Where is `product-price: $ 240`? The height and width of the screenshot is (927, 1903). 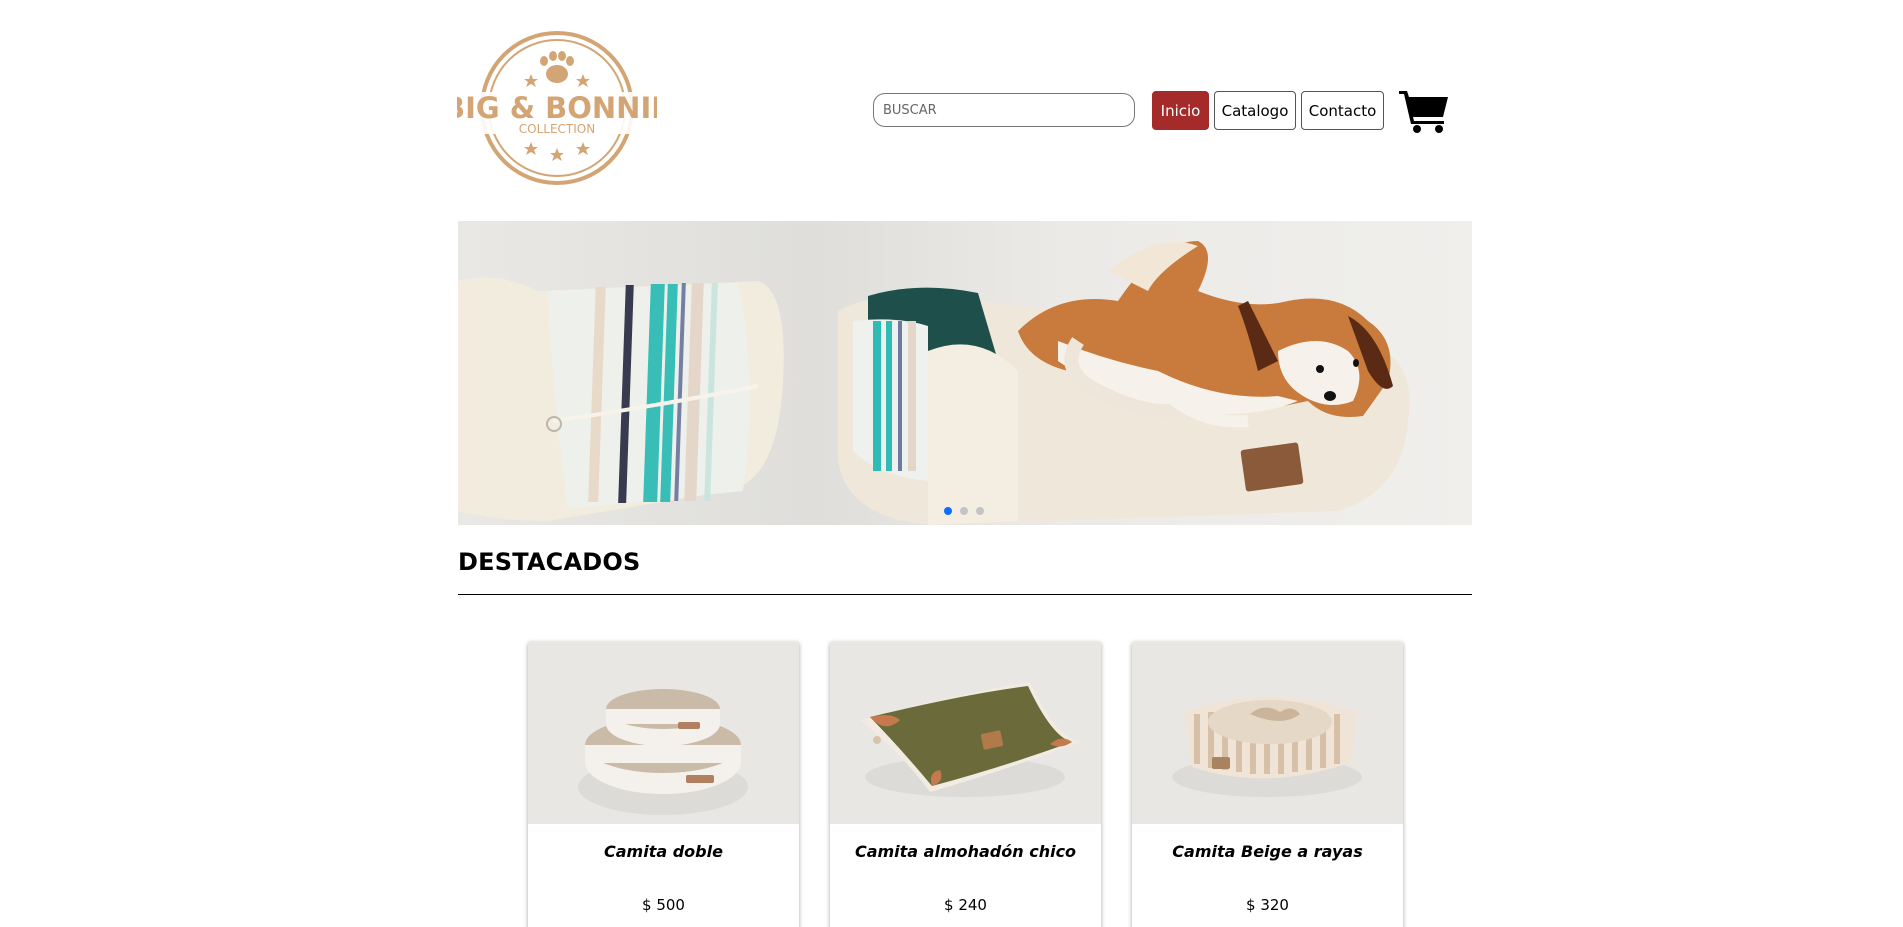
product-price: $ 240 is located at coordinates (965, 905).